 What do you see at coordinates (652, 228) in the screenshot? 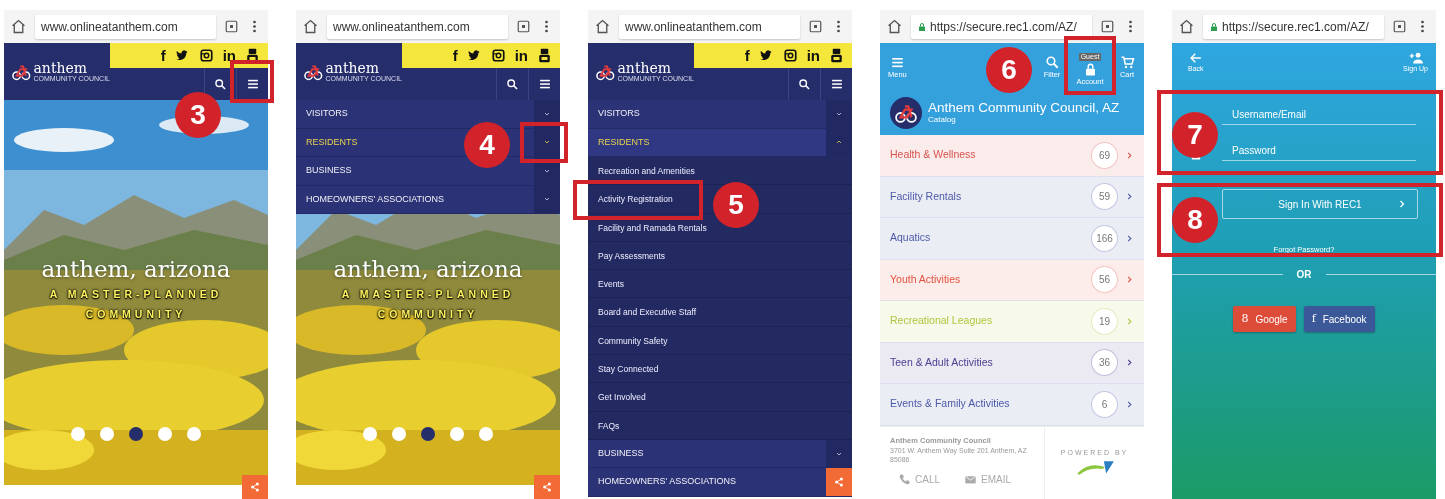
I see `submenu-item: Facility and Ramada Rentals` at bounding box center [652, 228].